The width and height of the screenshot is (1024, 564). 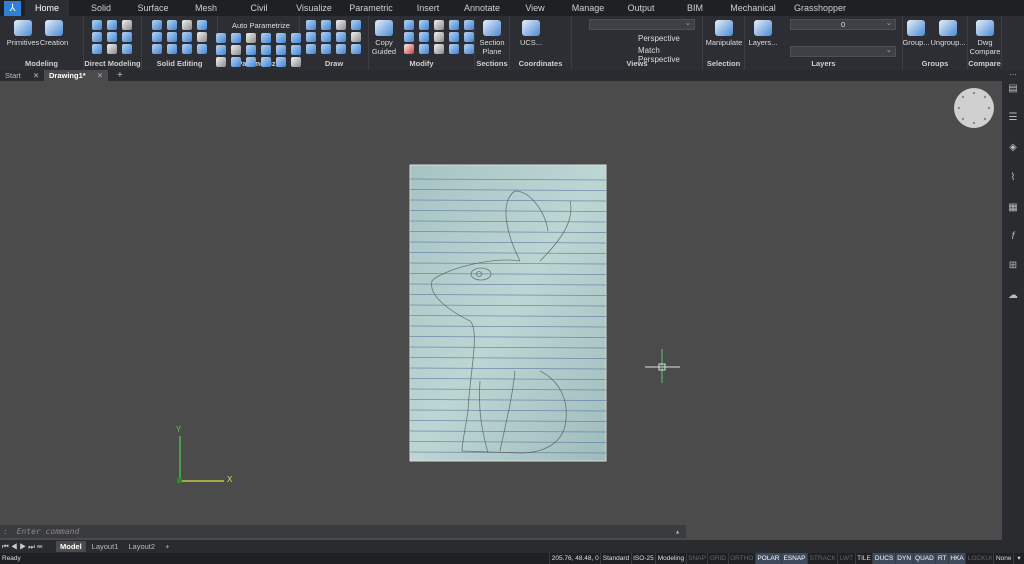 I want to click on app-menu-button: ⅄, so click(x=12, y=8).